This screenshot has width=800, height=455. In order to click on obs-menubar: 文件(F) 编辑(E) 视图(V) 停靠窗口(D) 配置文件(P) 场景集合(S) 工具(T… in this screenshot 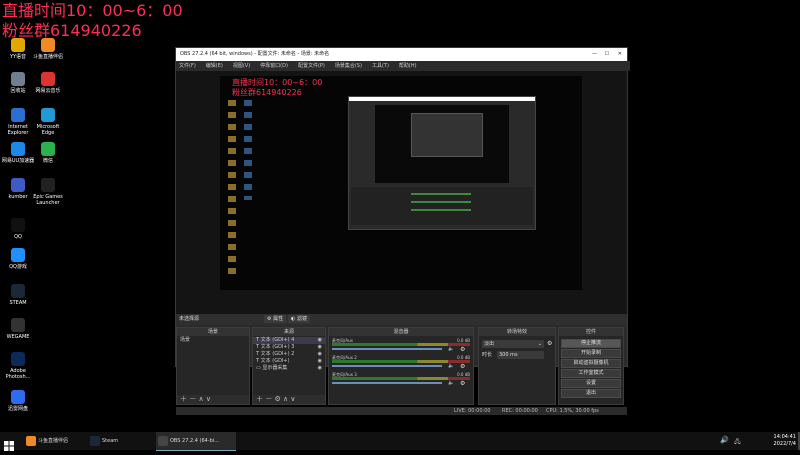, I will do `click(403, 66)`.